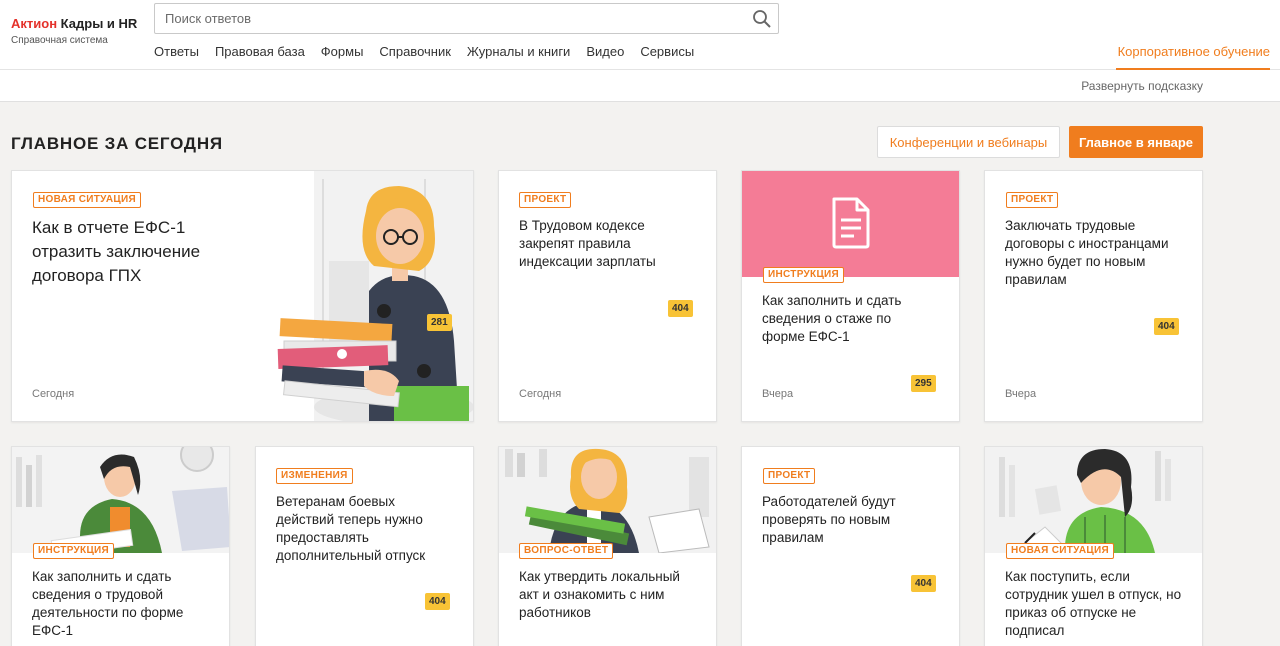 The image size is (1280, 646). Describe the element at coordinates (518, 51) in the screenshot. I see `nav-journals: Журналы и книги` at that location.